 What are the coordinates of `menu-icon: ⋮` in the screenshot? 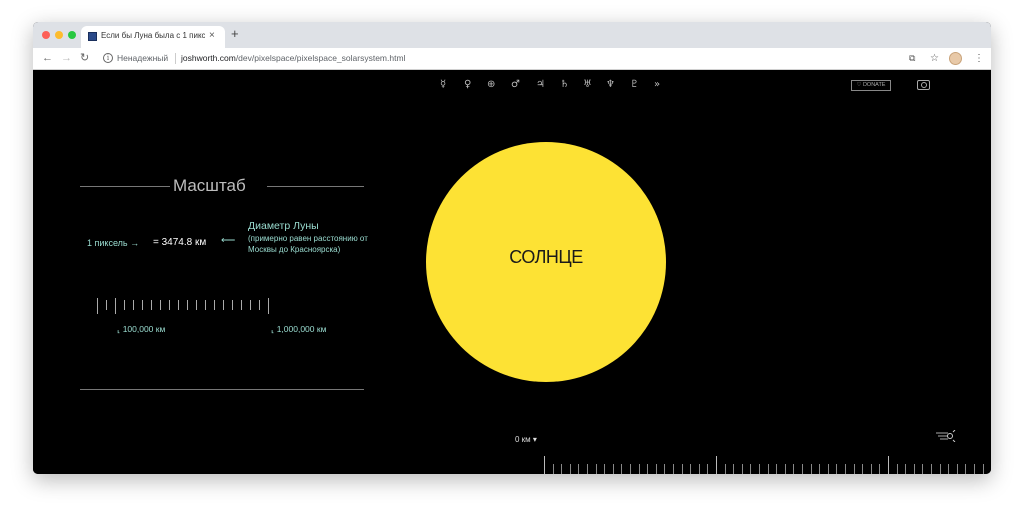 It's located at (979, 58).